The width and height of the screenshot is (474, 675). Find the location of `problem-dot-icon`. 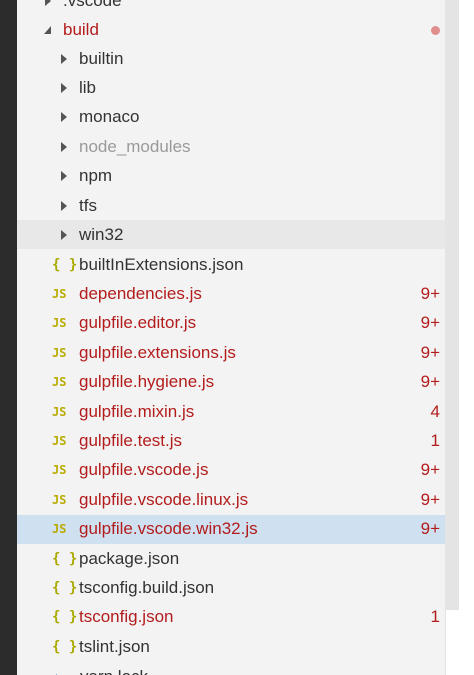

problem-dot-icon is located at coordinates (435, 30).